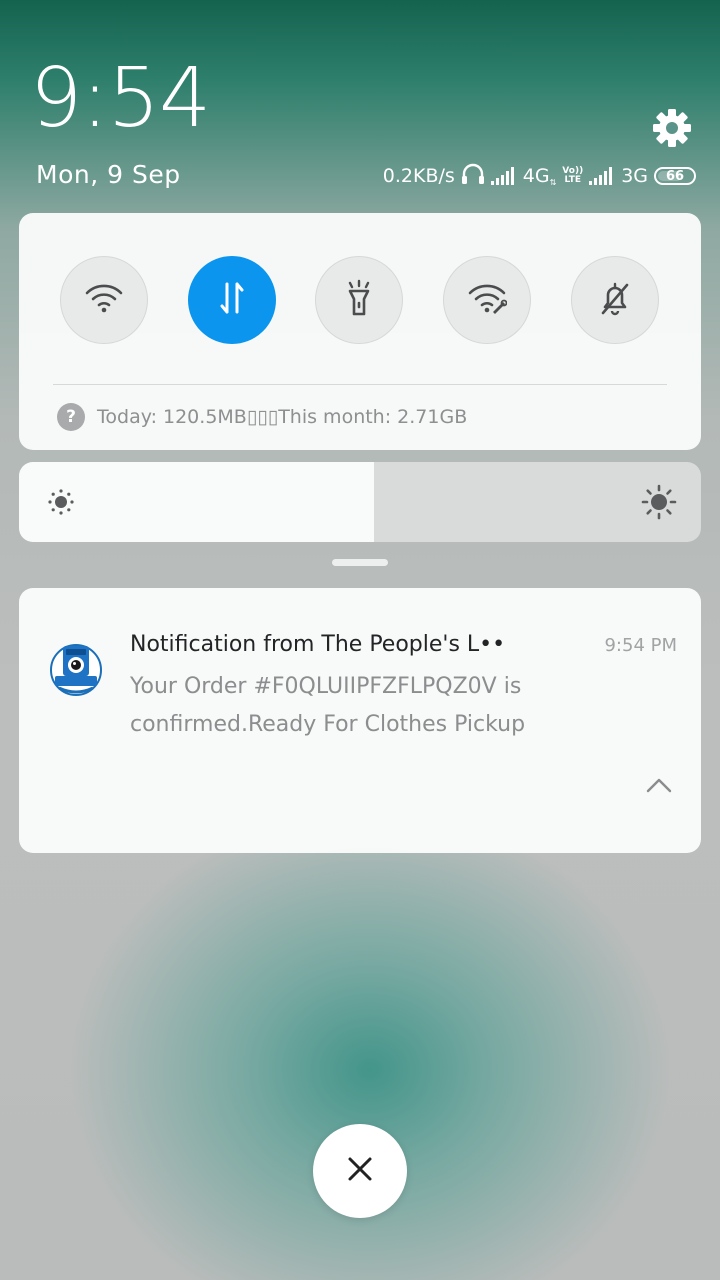 This screenshot has height=1280, width=720. Describe the element at coordinates (108, 174) in the screenshot. I see `date-label: Mon, 9 Sep` at that location.